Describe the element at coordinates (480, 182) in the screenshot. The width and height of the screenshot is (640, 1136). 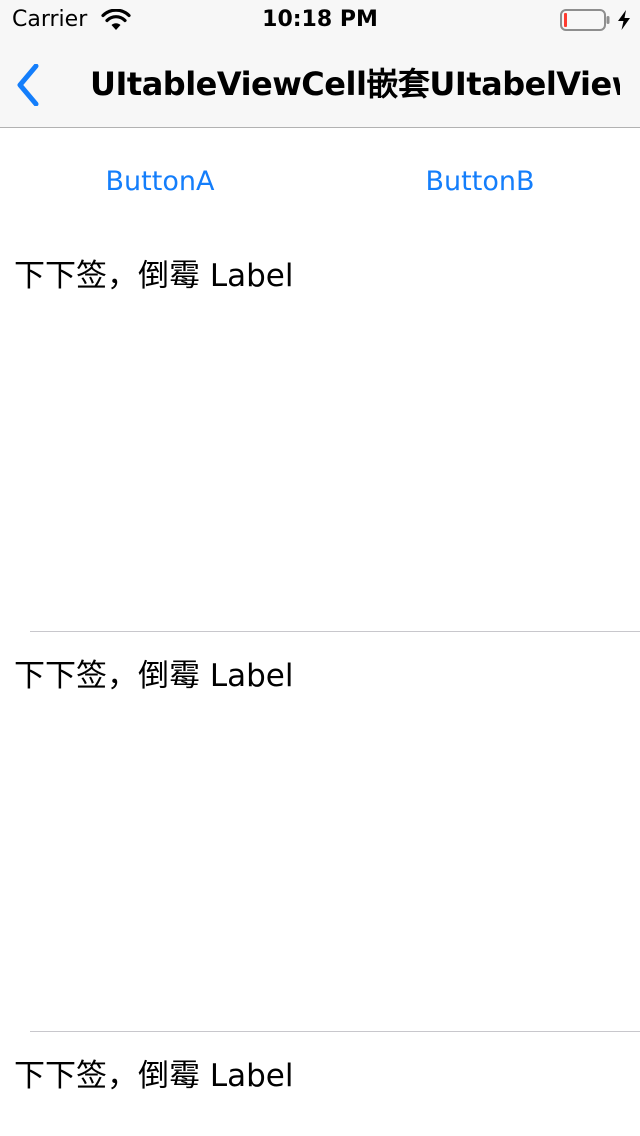
I see `button-b: ButtonB` at that location.